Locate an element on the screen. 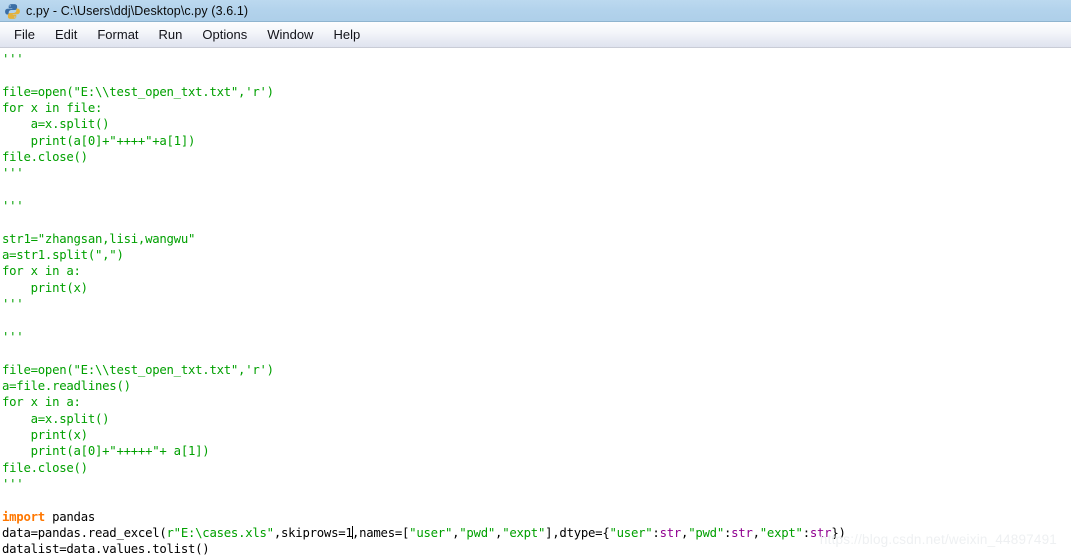  code-token: print(a[0]+"++++"+a[1]) is located at coordinates (99, 140).